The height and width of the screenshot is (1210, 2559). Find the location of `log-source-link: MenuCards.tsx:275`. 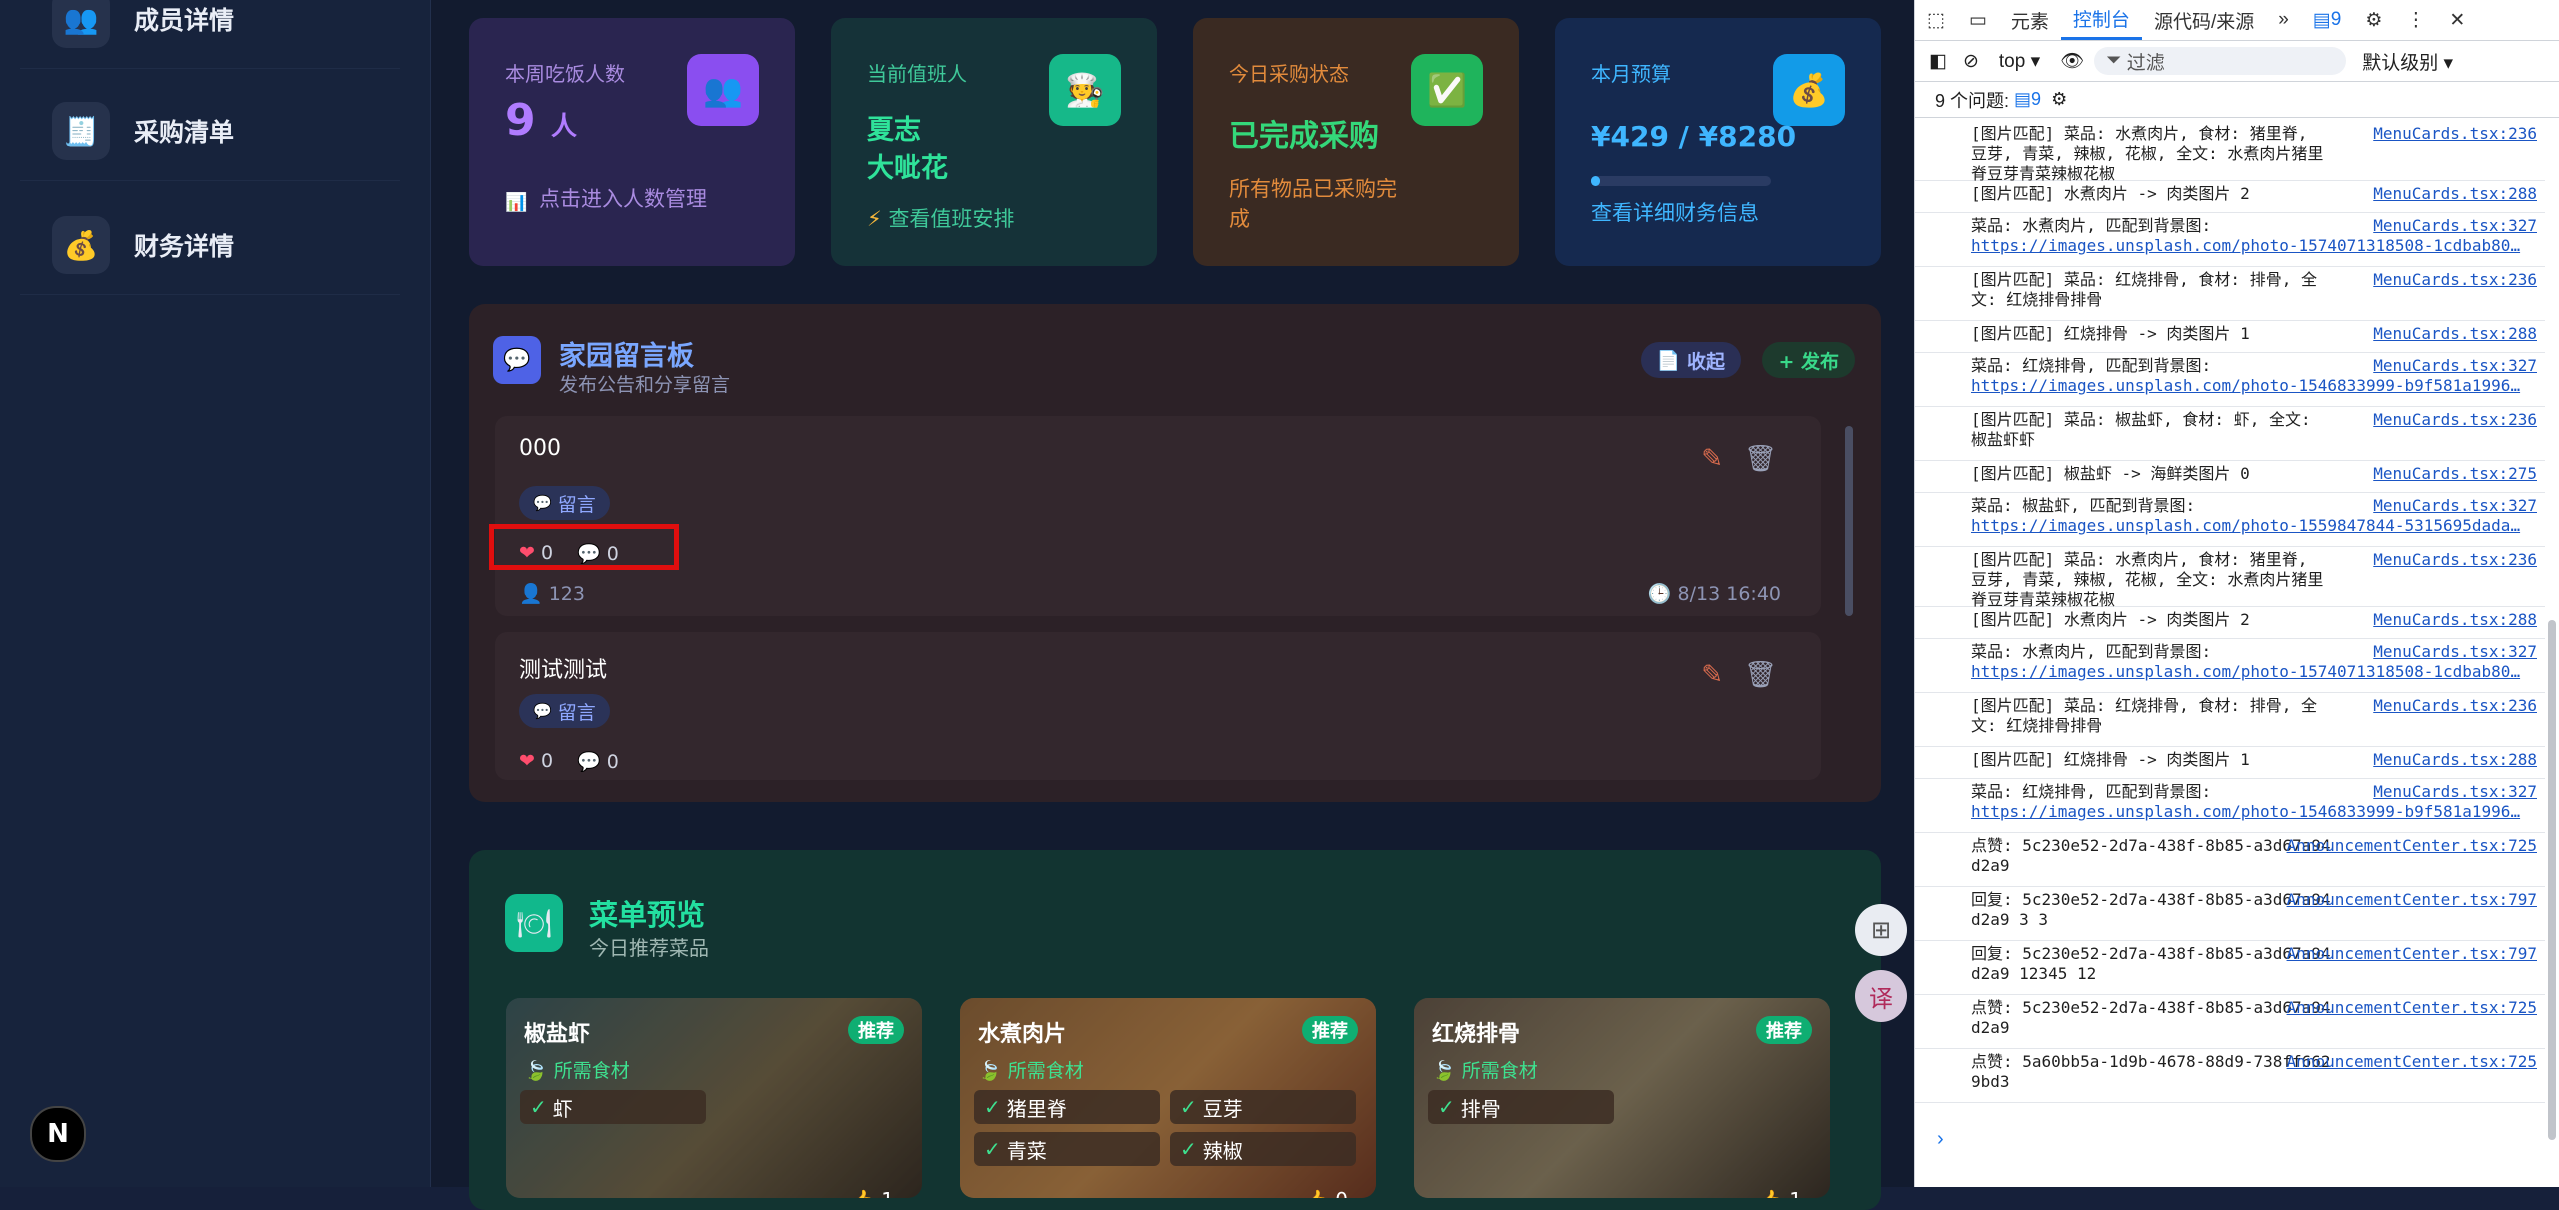

log-source-link: MenuCards.tsx:275 is located at coordinates (2455, 473).